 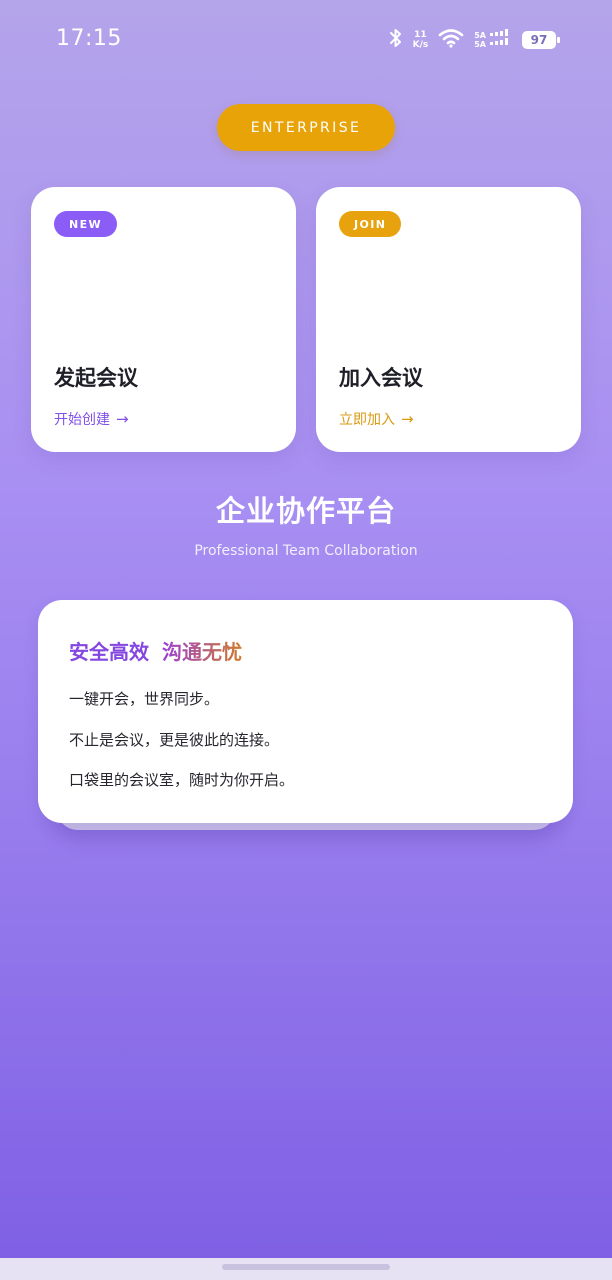 I want to click on bluetooth-icon, so click(x=396, y=40).